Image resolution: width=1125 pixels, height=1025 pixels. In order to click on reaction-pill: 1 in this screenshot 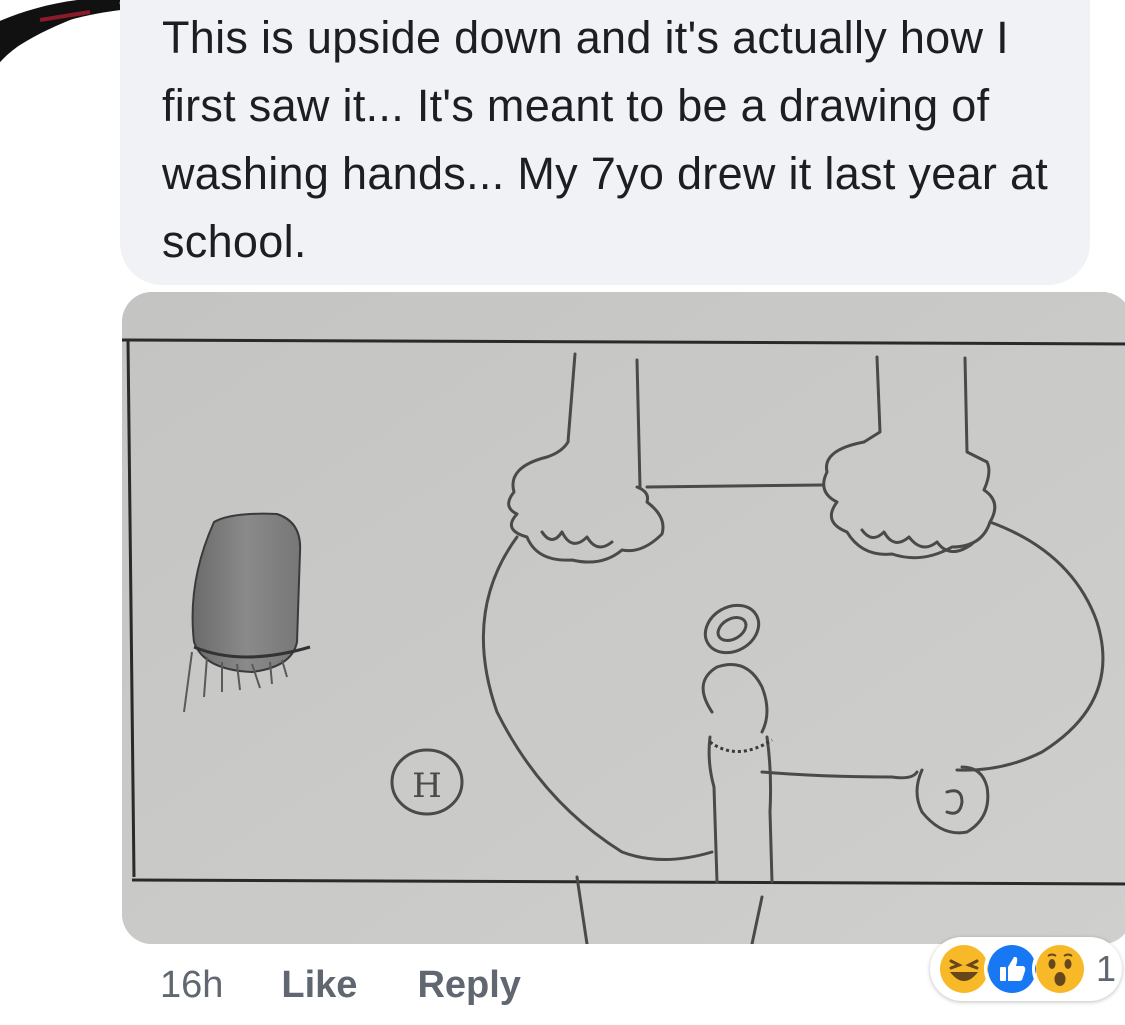, I will do `click(1026, 969)`.